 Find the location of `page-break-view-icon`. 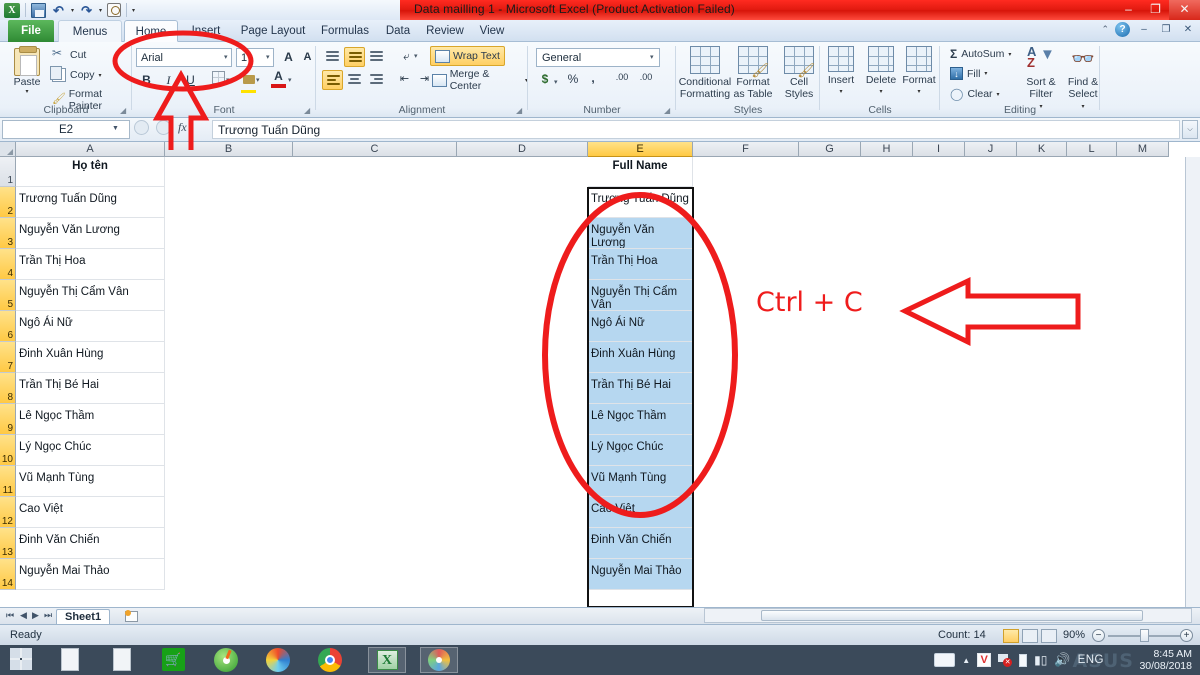

page-break-view-icon is located at coordinates (1049, 636).